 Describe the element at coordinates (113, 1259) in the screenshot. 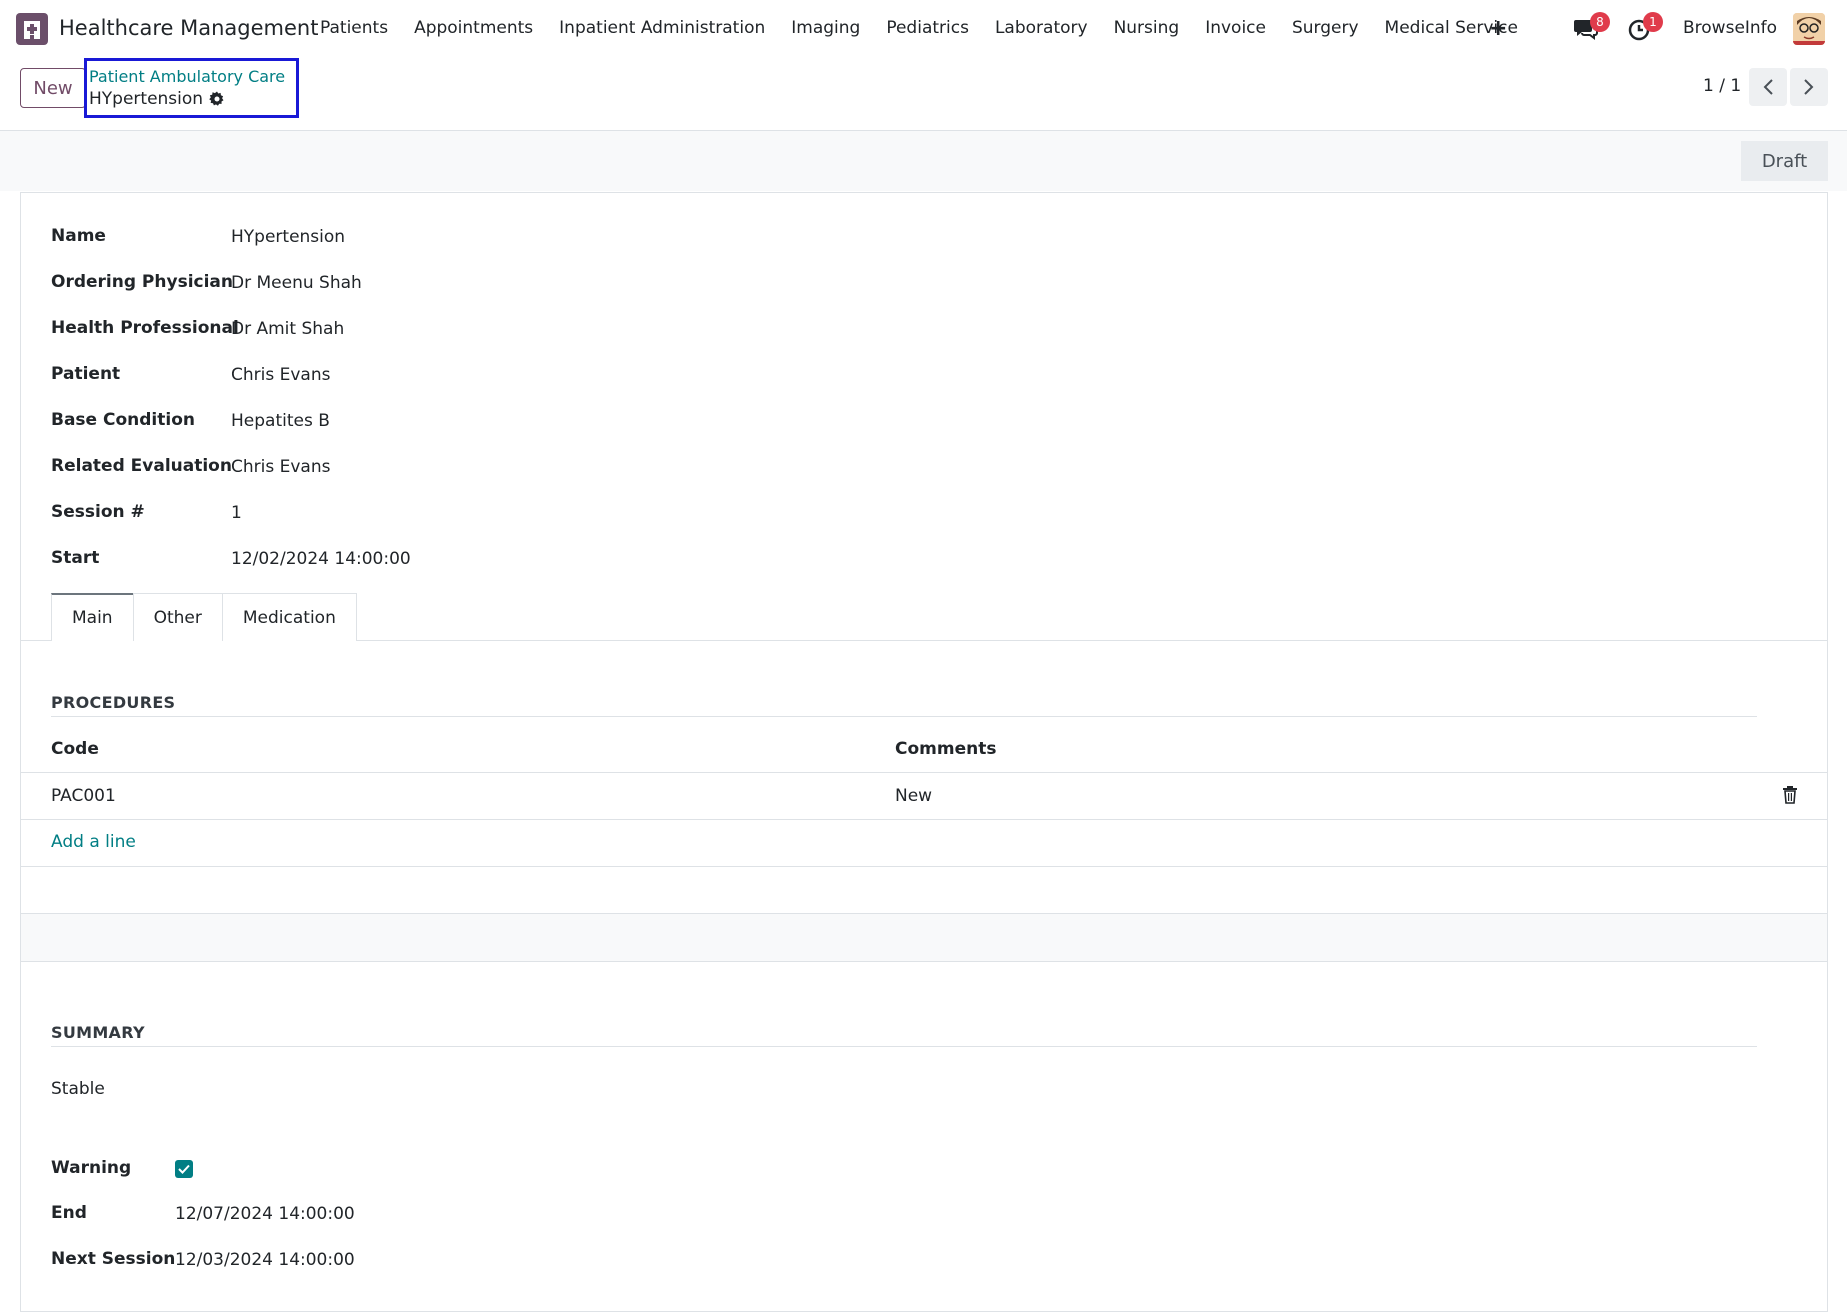

I see `next-session-label: Next Session` at that location.